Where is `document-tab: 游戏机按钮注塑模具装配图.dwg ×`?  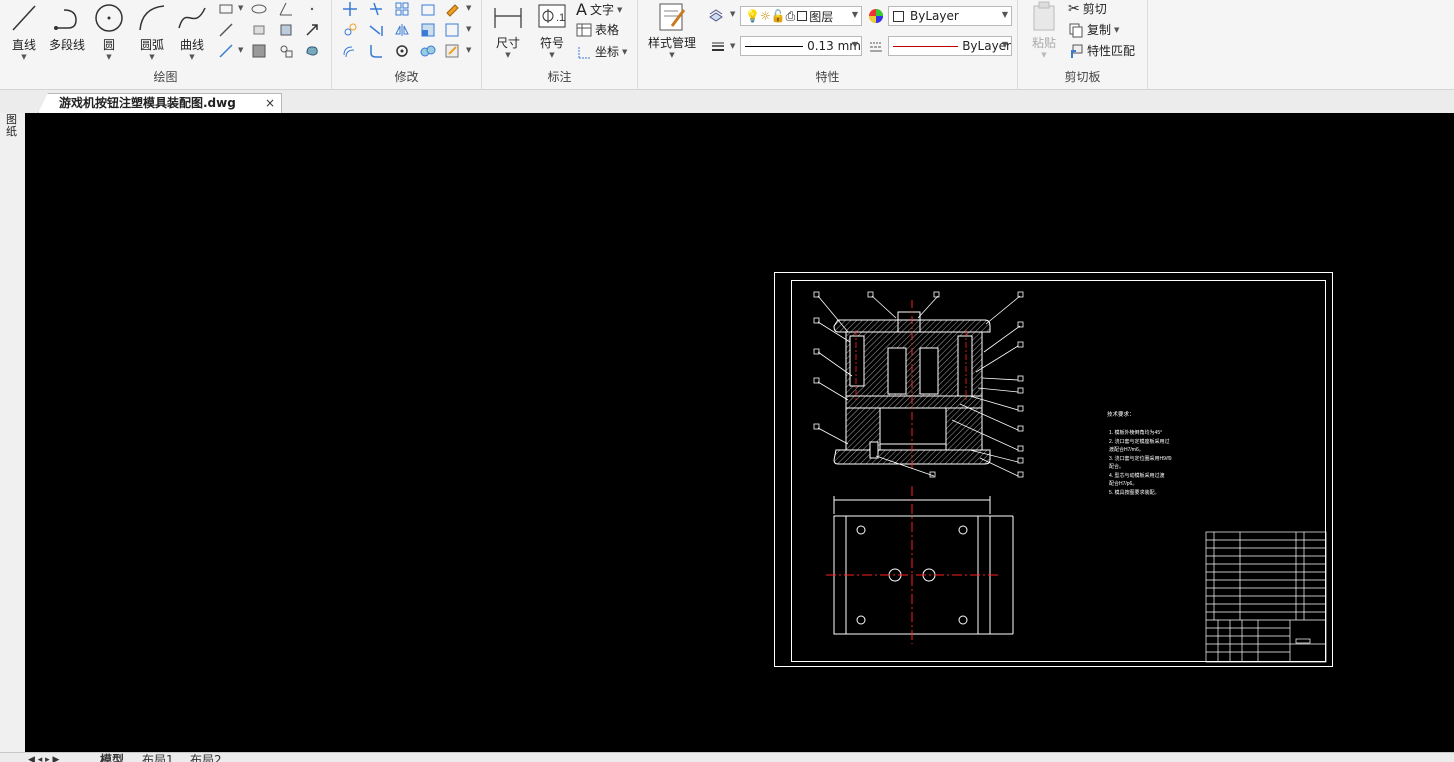 document-tab: 游戏机按钮注塑模具装配图.dwg × is located at coordinates (160, 103).